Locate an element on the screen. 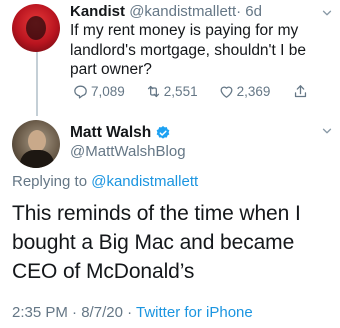  tweet2-handle: @MattWalshBlog is located at coordinates (128, 151).